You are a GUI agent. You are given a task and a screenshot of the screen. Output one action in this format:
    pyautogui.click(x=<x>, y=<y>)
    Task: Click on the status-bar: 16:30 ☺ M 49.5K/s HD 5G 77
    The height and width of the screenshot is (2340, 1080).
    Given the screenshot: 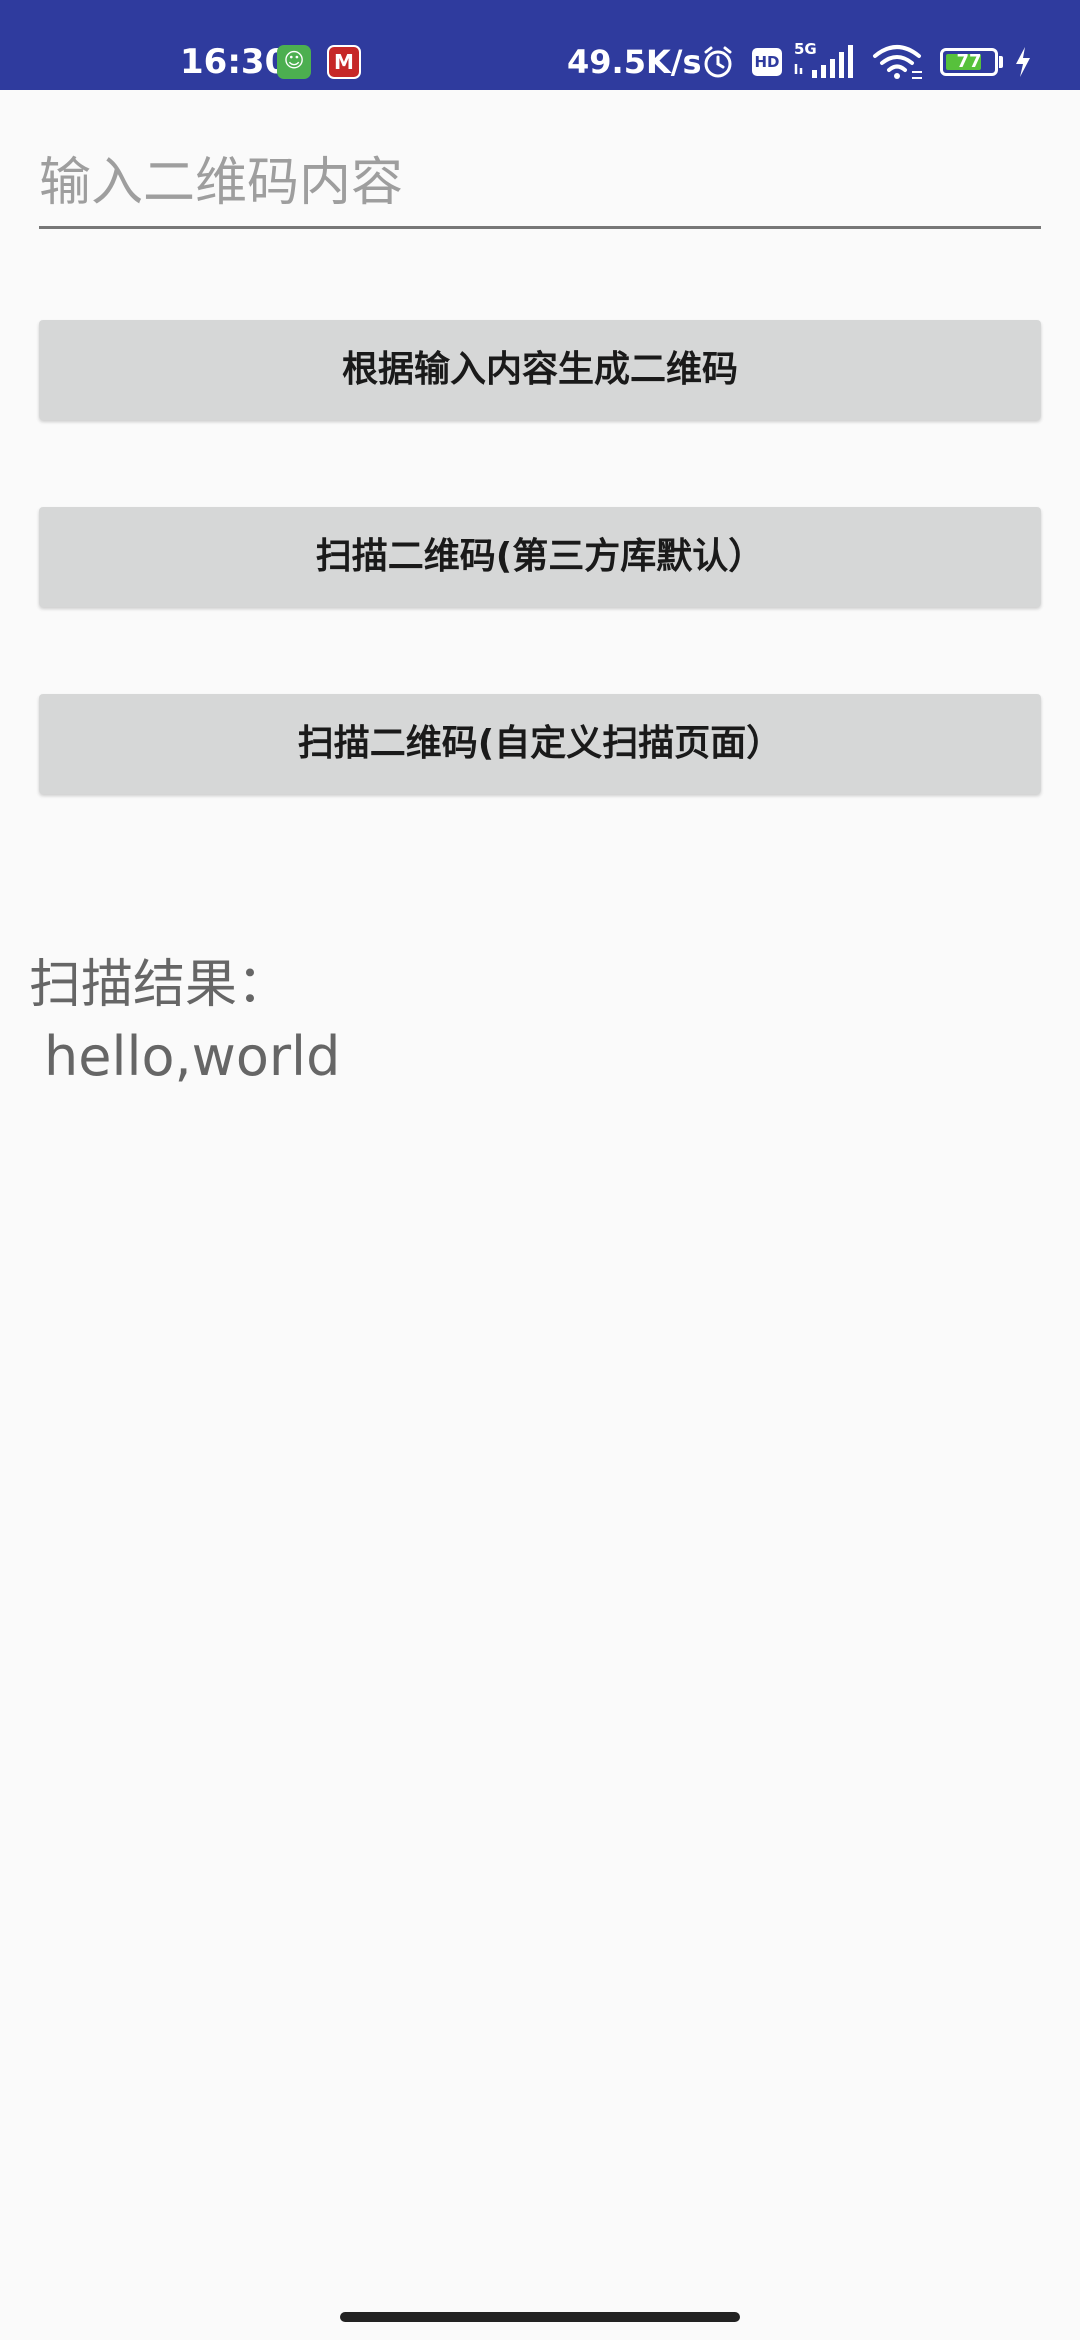 What is the action you would take?
    pyautogui.click(x=540, y=45)
    